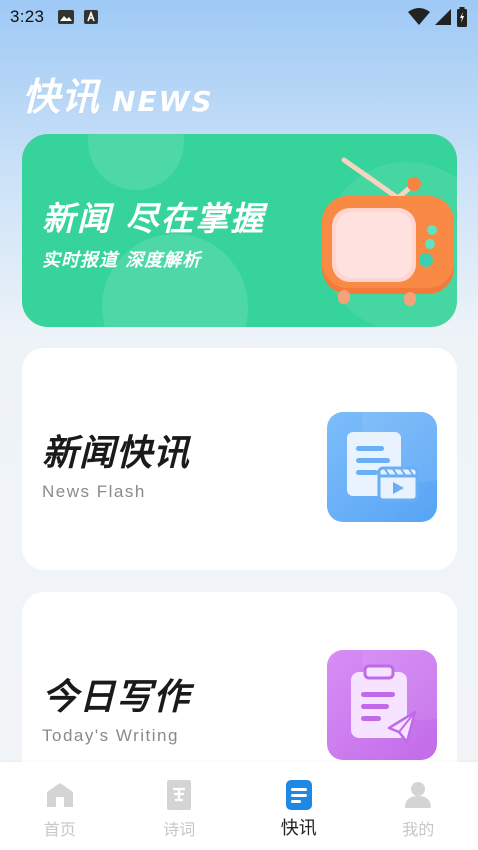 The image size is (478, 850). Describe the element at coordinates (179, 795) in the screenshot. I see `poetry-book-icon` at that location.